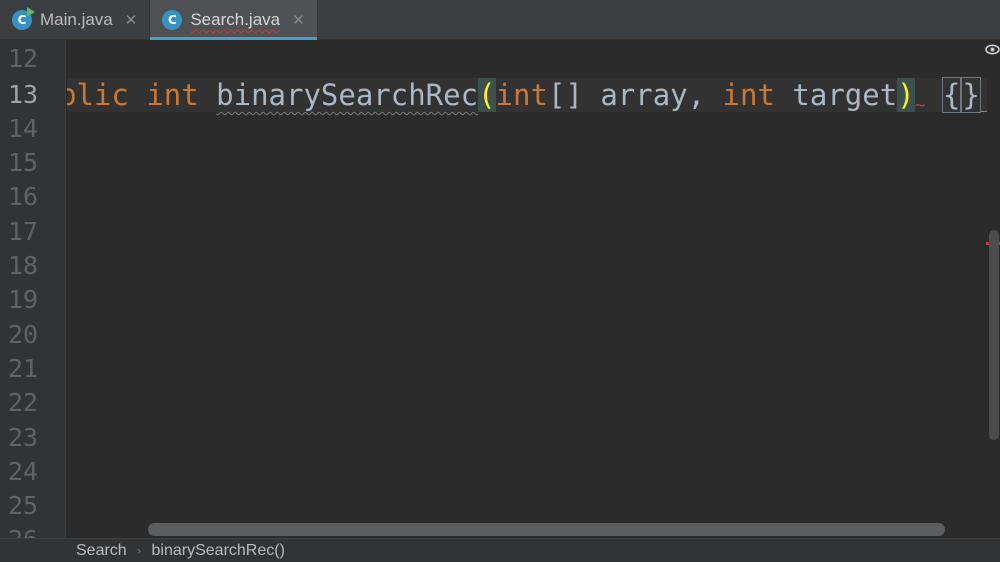 The width and height of the screenshot is (1000, 562). I want to click on eye-icon, so click(992, 49).